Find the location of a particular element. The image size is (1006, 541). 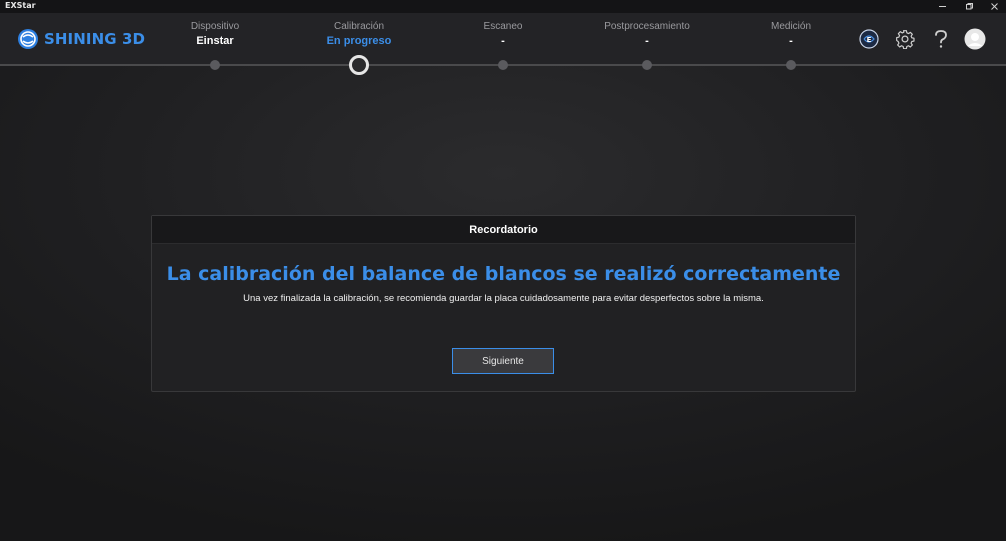

restore-icon is located at coordinates (969, 6).